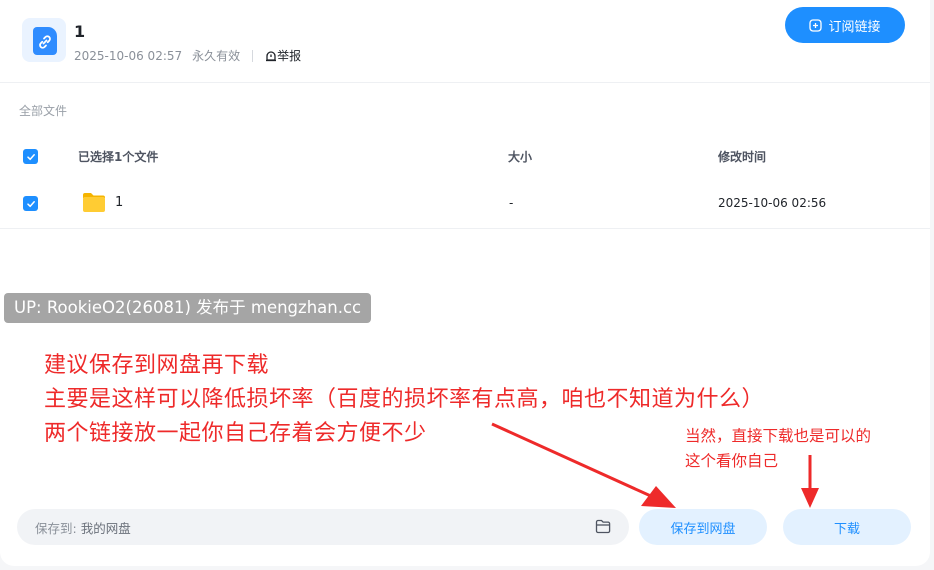 This screenshot has height=570, width=934. I want to click on arrow-to-save-button, so click(583, 465).